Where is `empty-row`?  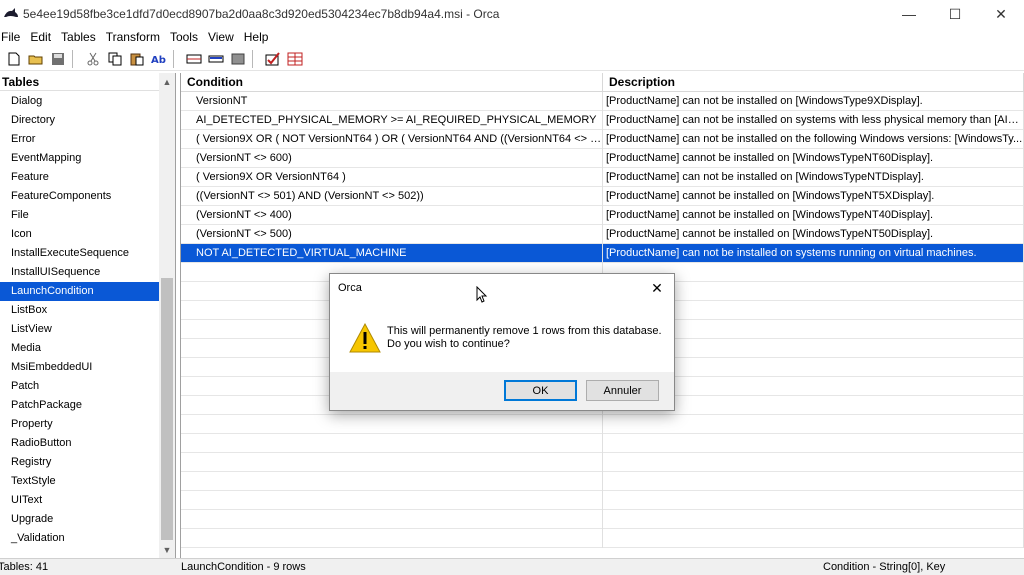
empty-row is located at coordinates (602, 462).